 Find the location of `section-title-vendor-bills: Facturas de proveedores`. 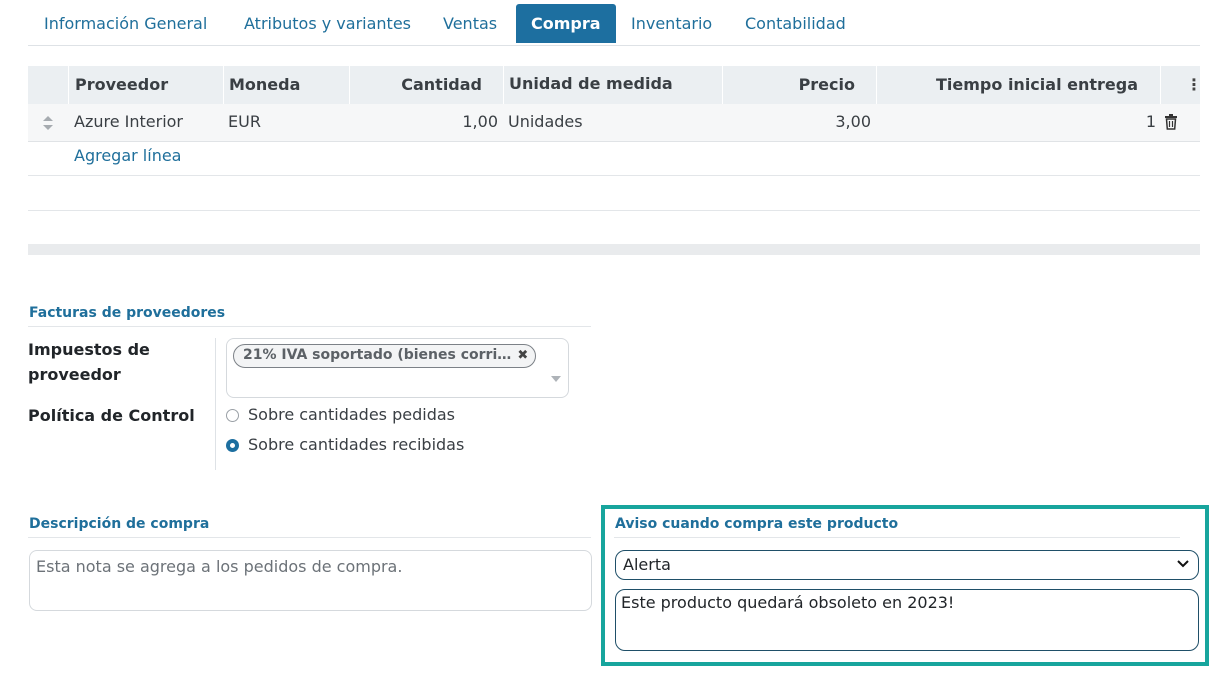

section-title-vendor-bills: Facturas de proveedores is located at coordinates (127, 313).